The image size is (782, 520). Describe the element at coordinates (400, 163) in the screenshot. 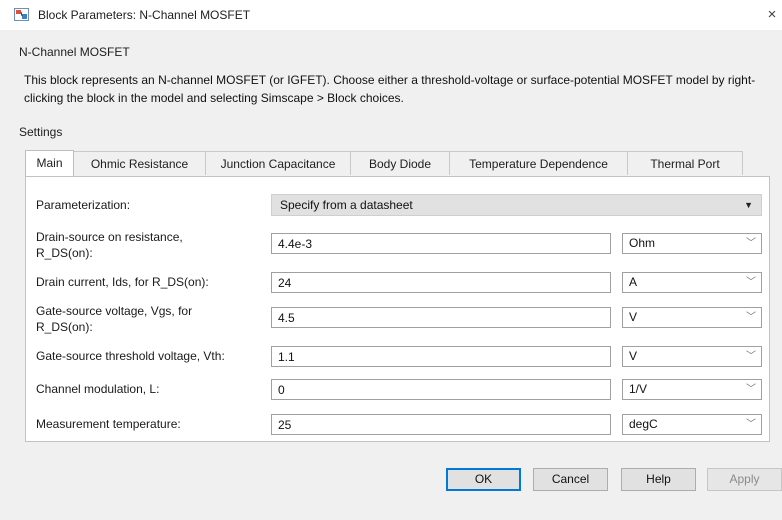

I see `tab-body-diode: Body Diode` at that location.